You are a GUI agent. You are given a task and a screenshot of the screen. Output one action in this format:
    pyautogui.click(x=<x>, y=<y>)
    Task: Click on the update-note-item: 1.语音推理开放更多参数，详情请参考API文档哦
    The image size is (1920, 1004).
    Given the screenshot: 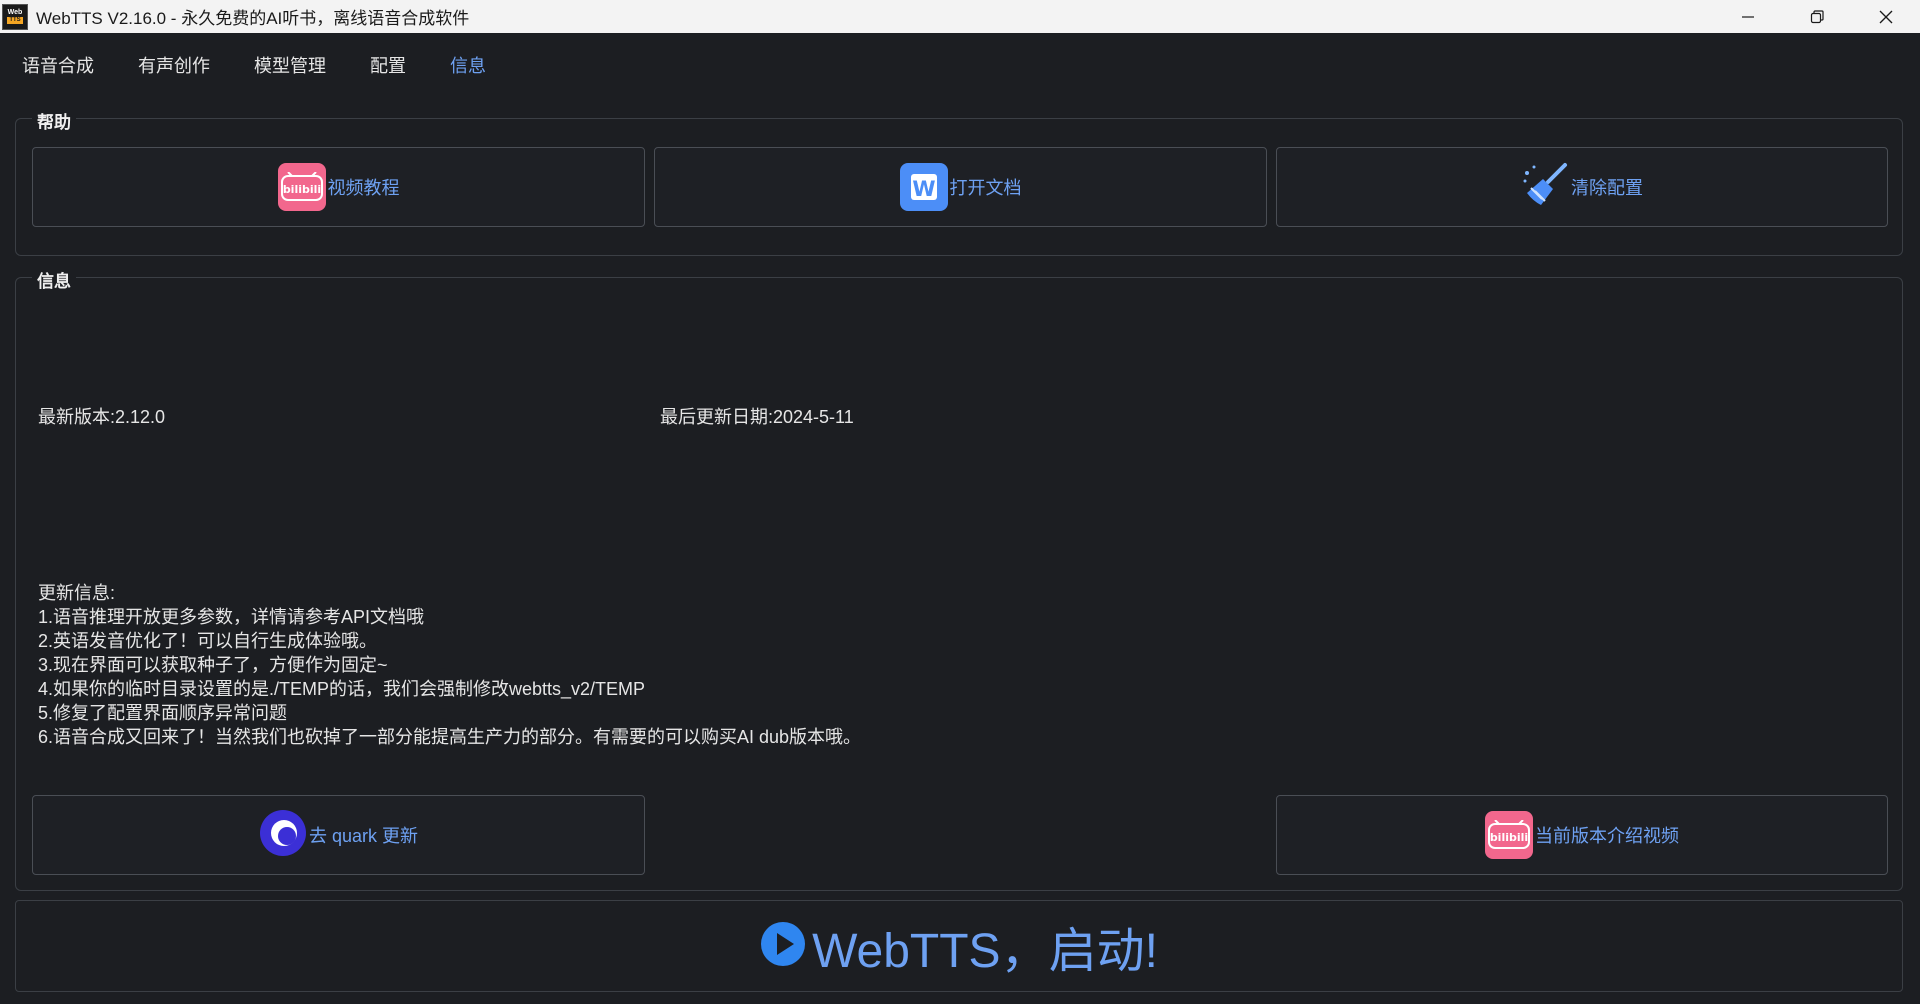 What is the action you would take?
    pyautogui.click(x=231, y=617)
    